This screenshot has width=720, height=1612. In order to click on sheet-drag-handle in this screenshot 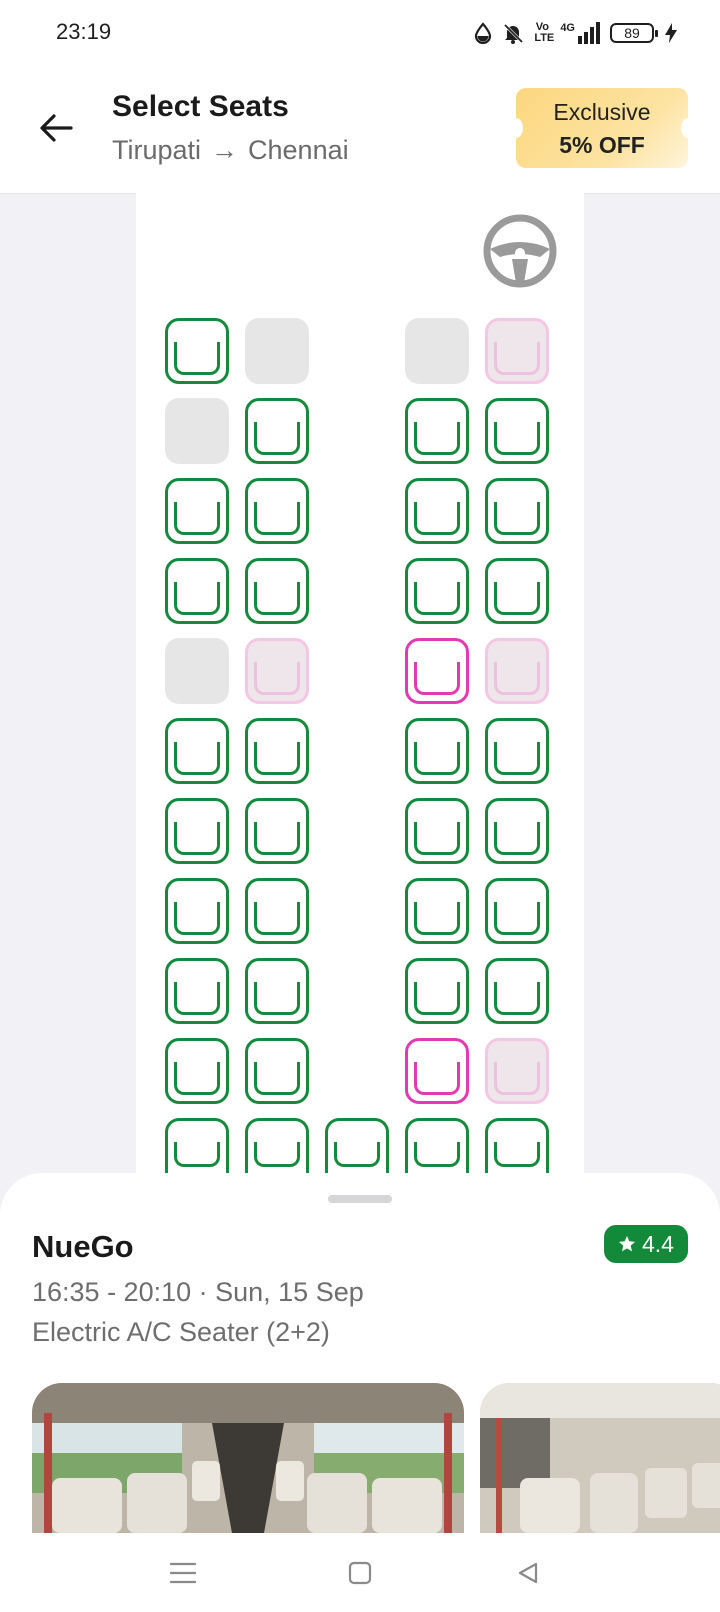, I will do `click(360, 1199)`.